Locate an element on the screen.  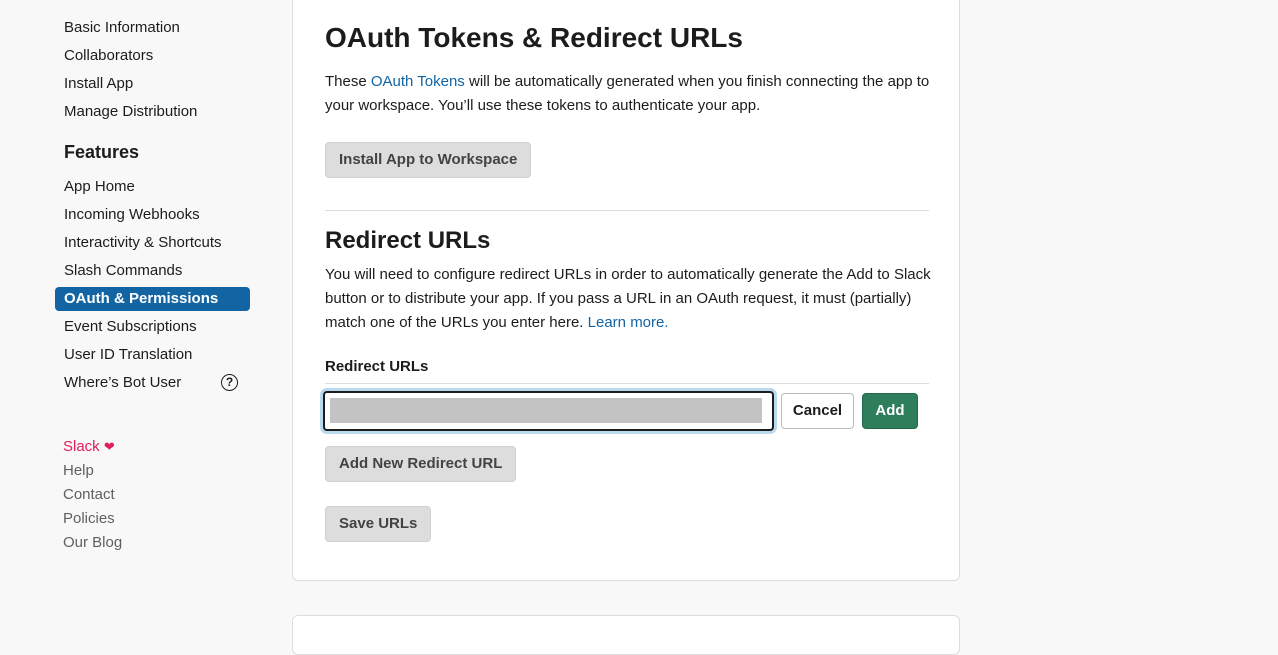
footer-blog-link: Our Blog is located at coordinates (92, 543).